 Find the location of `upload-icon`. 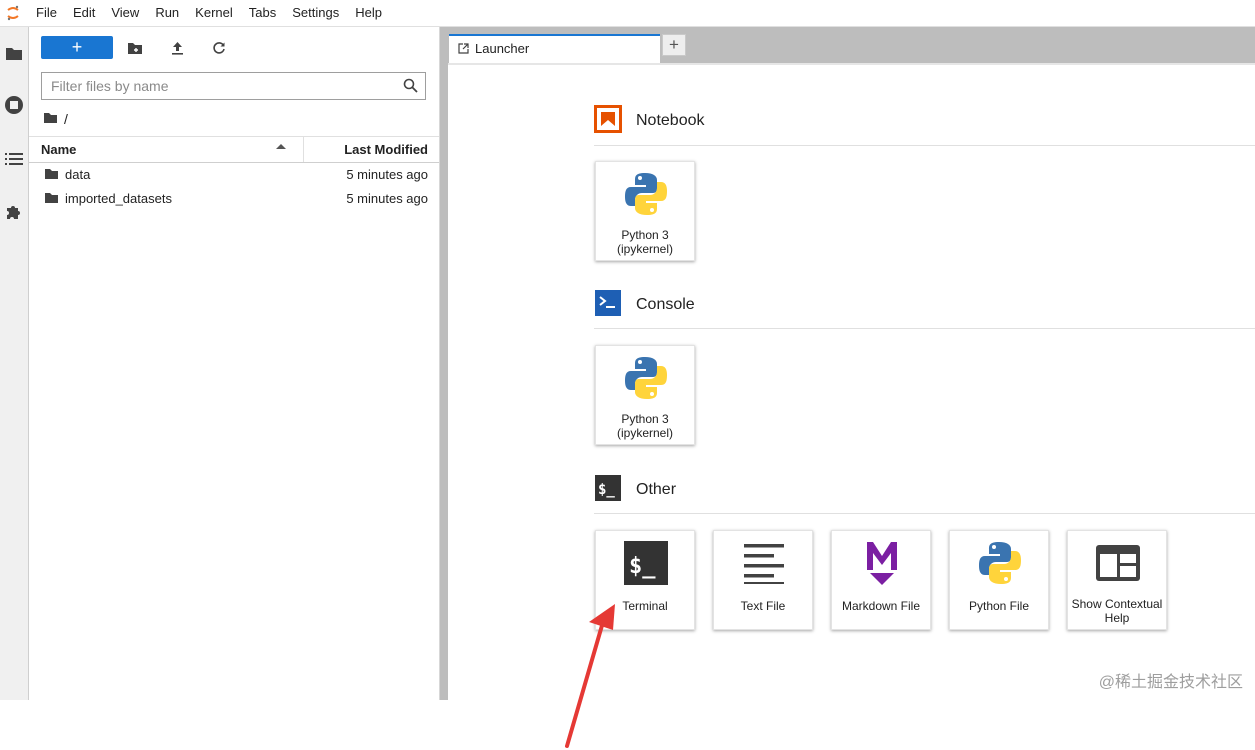

upload-icon is located at coordinates (177, 48).